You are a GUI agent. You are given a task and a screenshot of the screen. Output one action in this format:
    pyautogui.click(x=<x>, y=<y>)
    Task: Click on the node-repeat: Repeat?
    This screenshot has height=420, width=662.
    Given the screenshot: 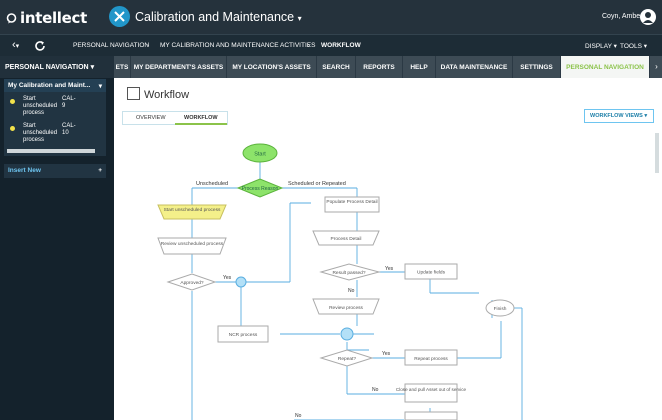 What is the action you would take?
    pyautogui.click(x=346, y=358)
    